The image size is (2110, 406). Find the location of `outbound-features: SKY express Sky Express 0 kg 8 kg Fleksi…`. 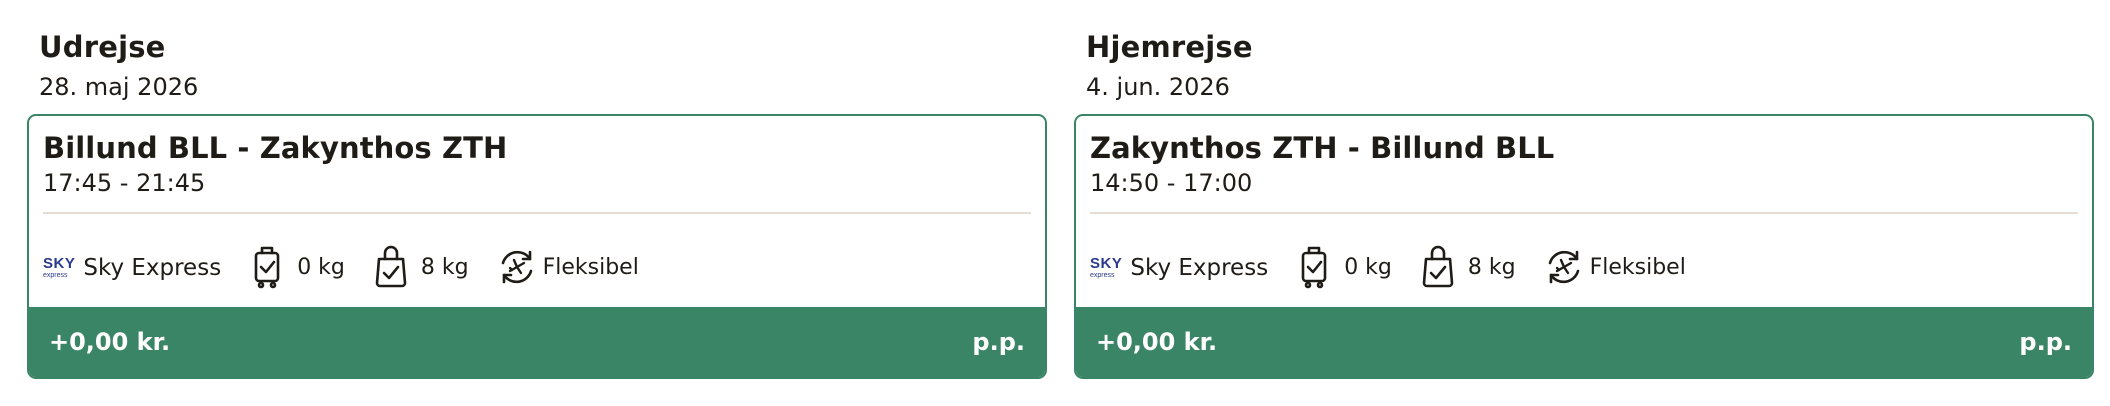

outbound-features: SKY express Sky Express 0 kg 8 kg Fleksi… is located at coordinates (537, 267).